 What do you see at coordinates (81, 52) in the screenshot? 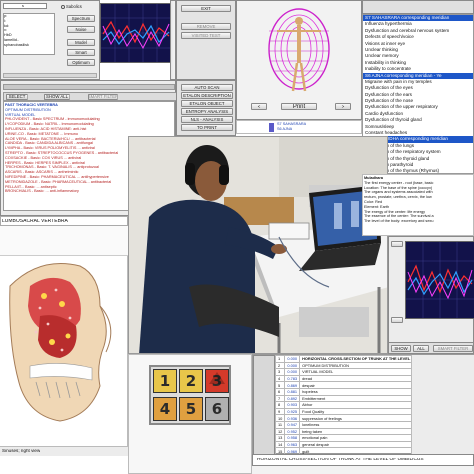
I see `smart-button: Smart` at bounding box center [81, 52].